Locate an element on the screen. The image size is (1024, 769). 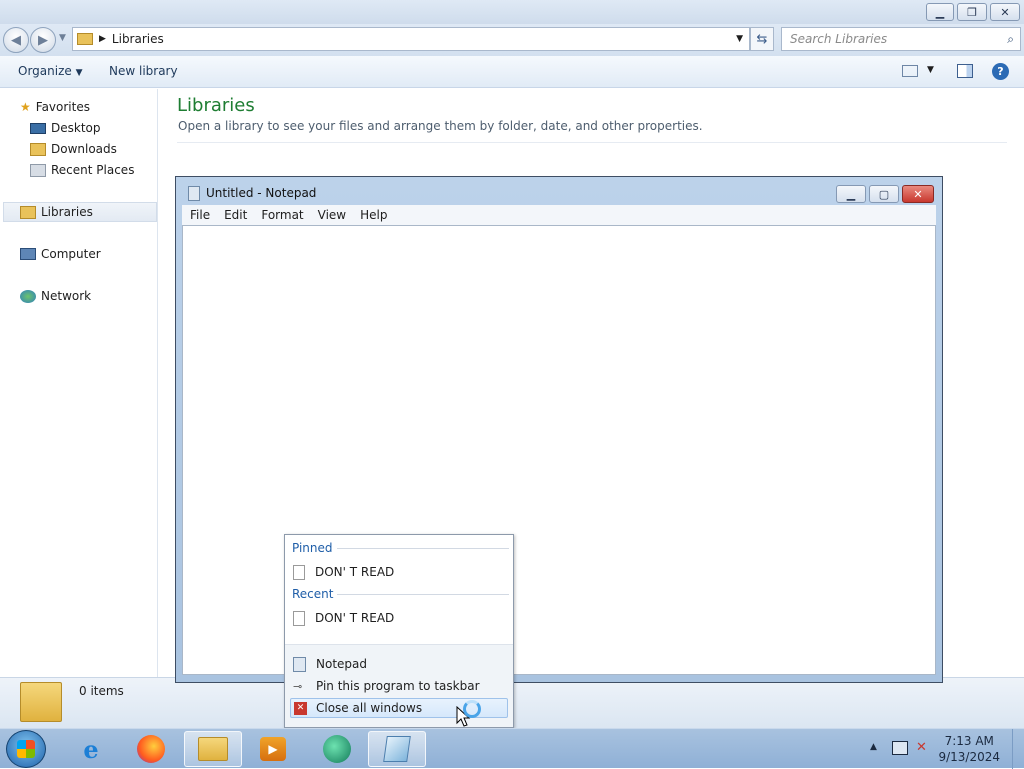
clock-date: 9/13/2024 is located at coordinates (969, 757).